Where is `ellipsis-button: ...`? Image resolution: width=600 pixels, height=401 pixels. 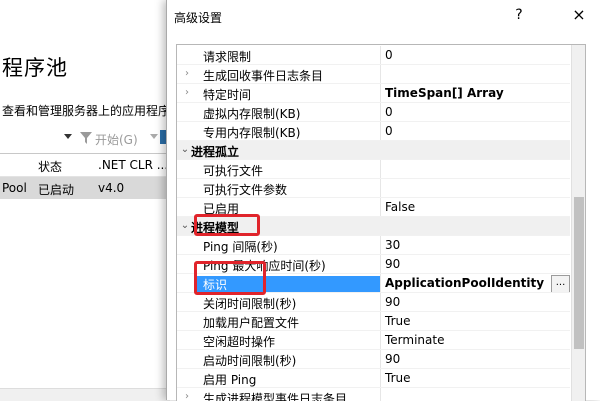
ellipsis-button: ... is located at coordinates (560, 284).